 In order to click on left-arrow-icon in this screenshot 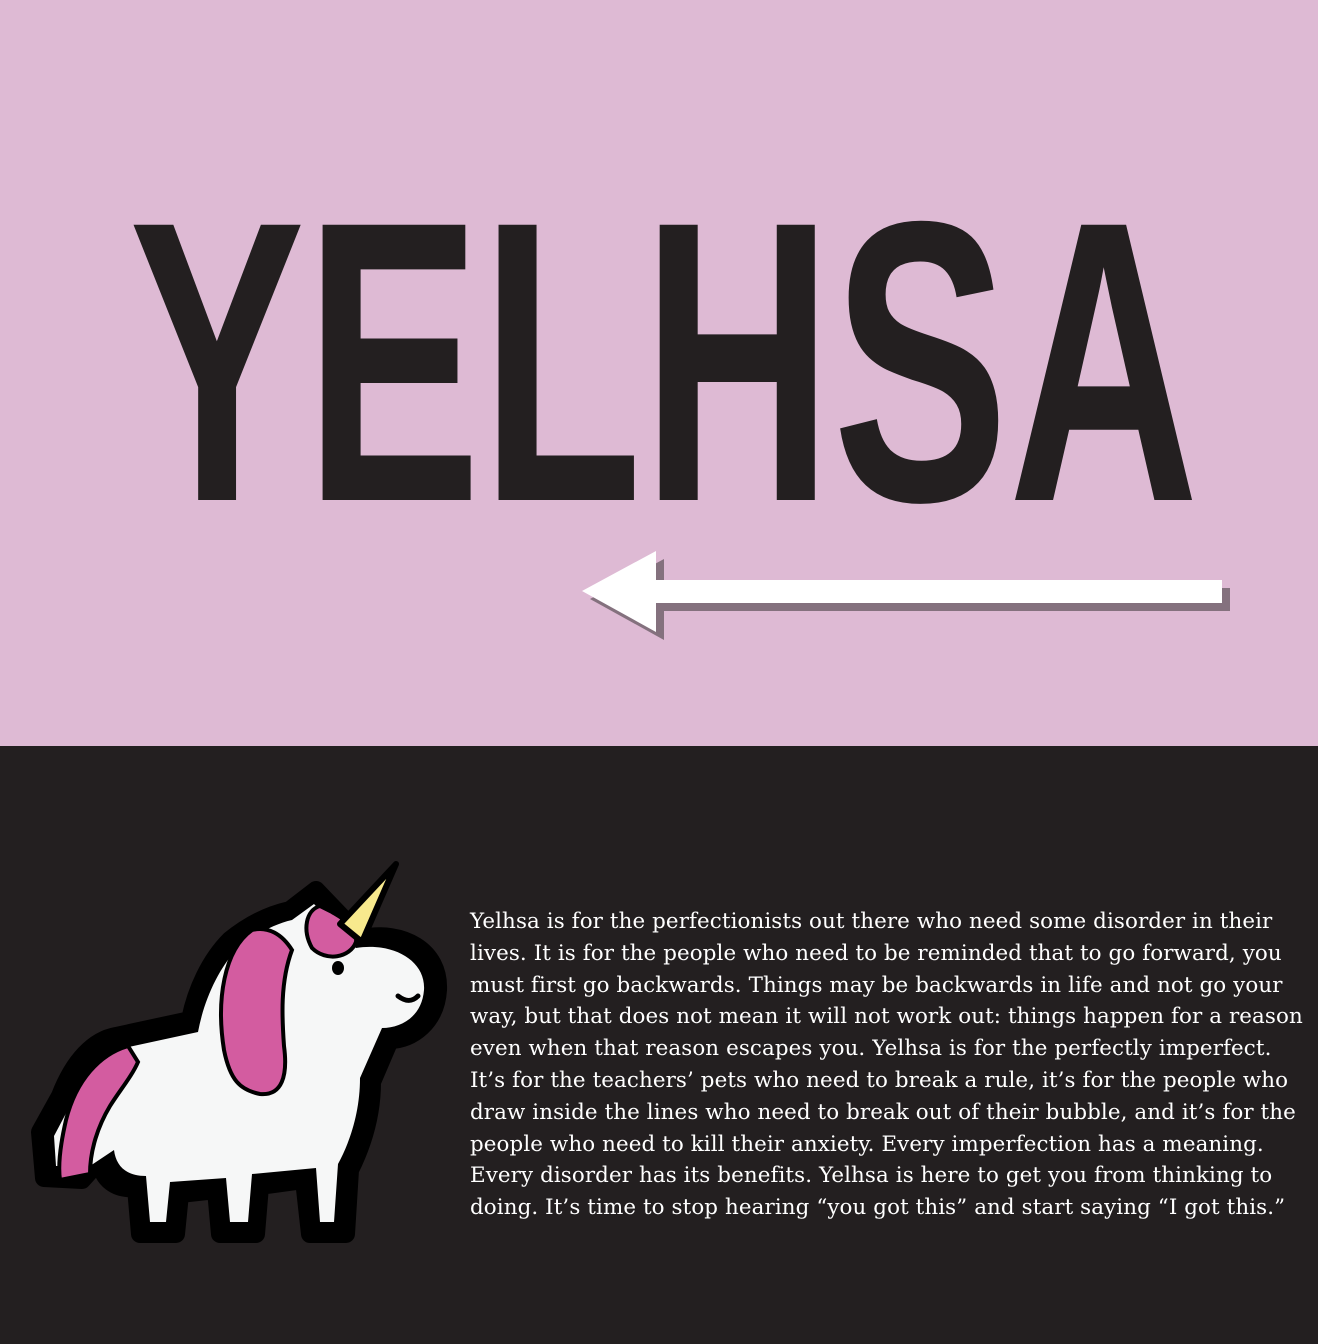, I will do `click(906, 595)`.